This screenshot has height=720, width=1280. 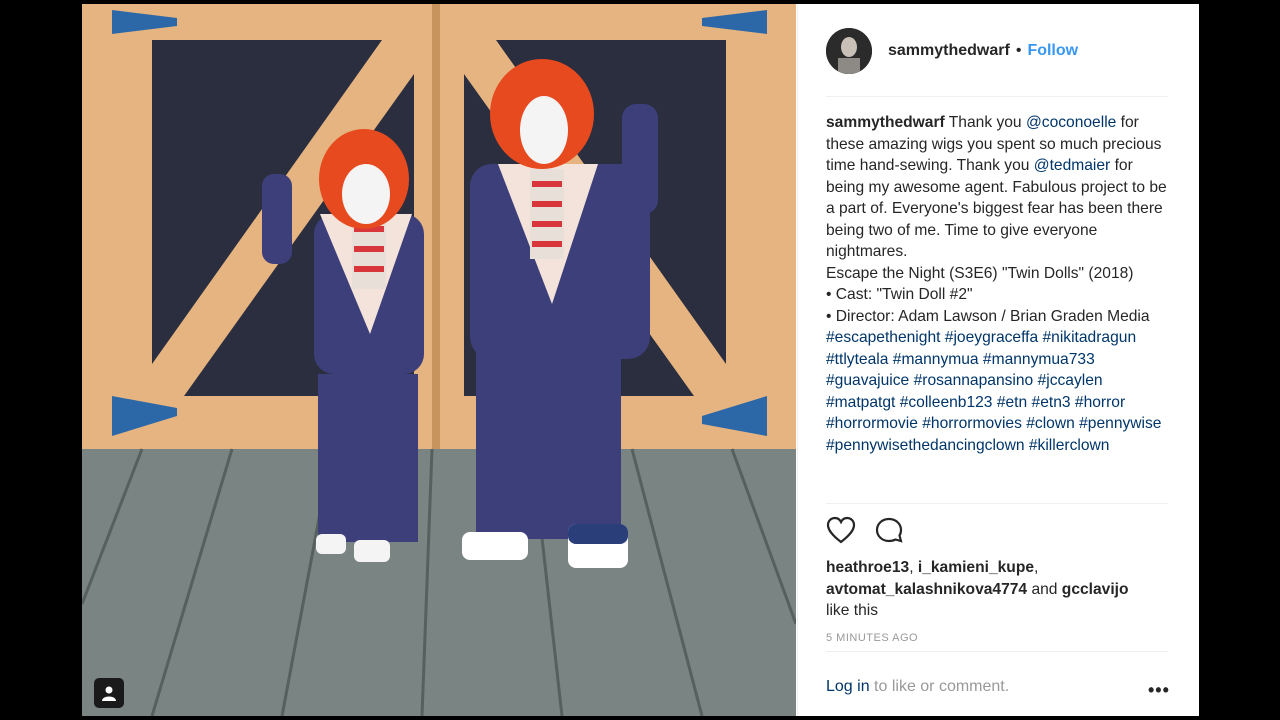 What do you see at coordinates (1012, 402) in the screenshot?
I see `hashtag: #etn` at bounding box center [1012, 402].